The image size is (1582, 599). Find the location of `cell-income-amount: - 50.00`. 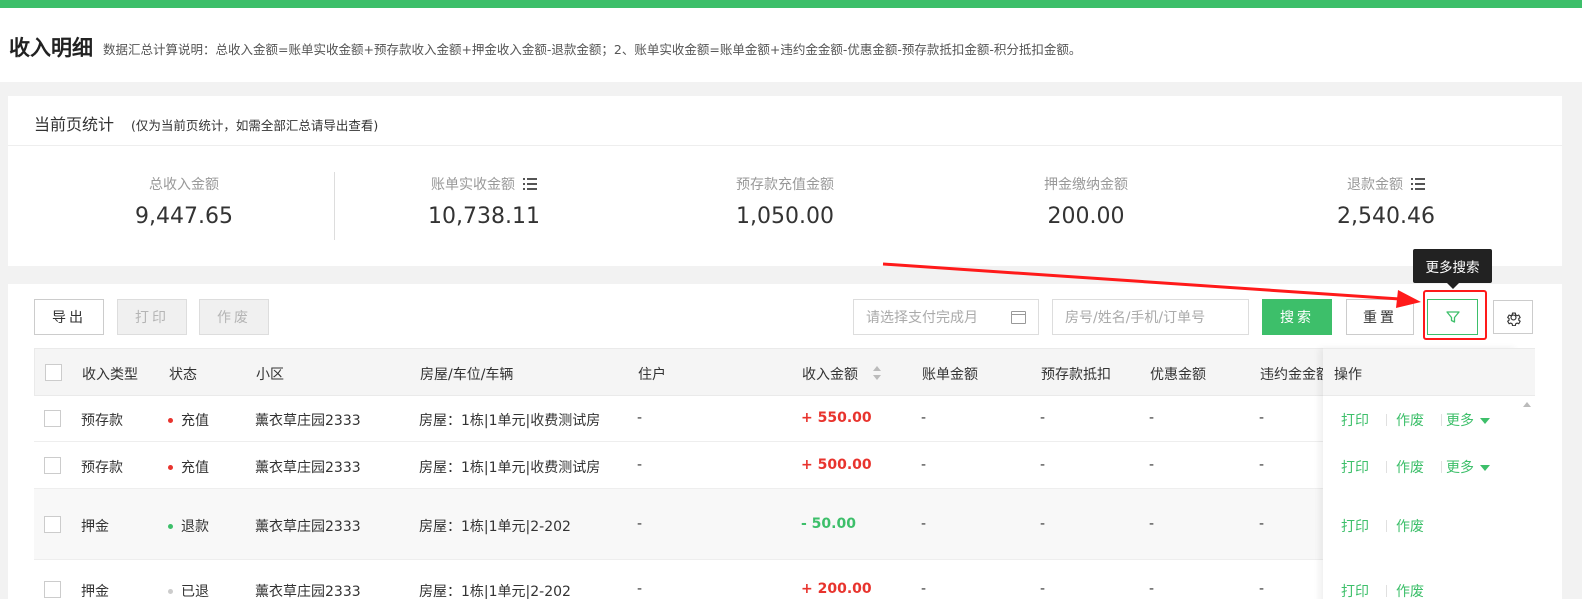

cell-income-amount: - 50.00 is located at coordinates (828, 524).